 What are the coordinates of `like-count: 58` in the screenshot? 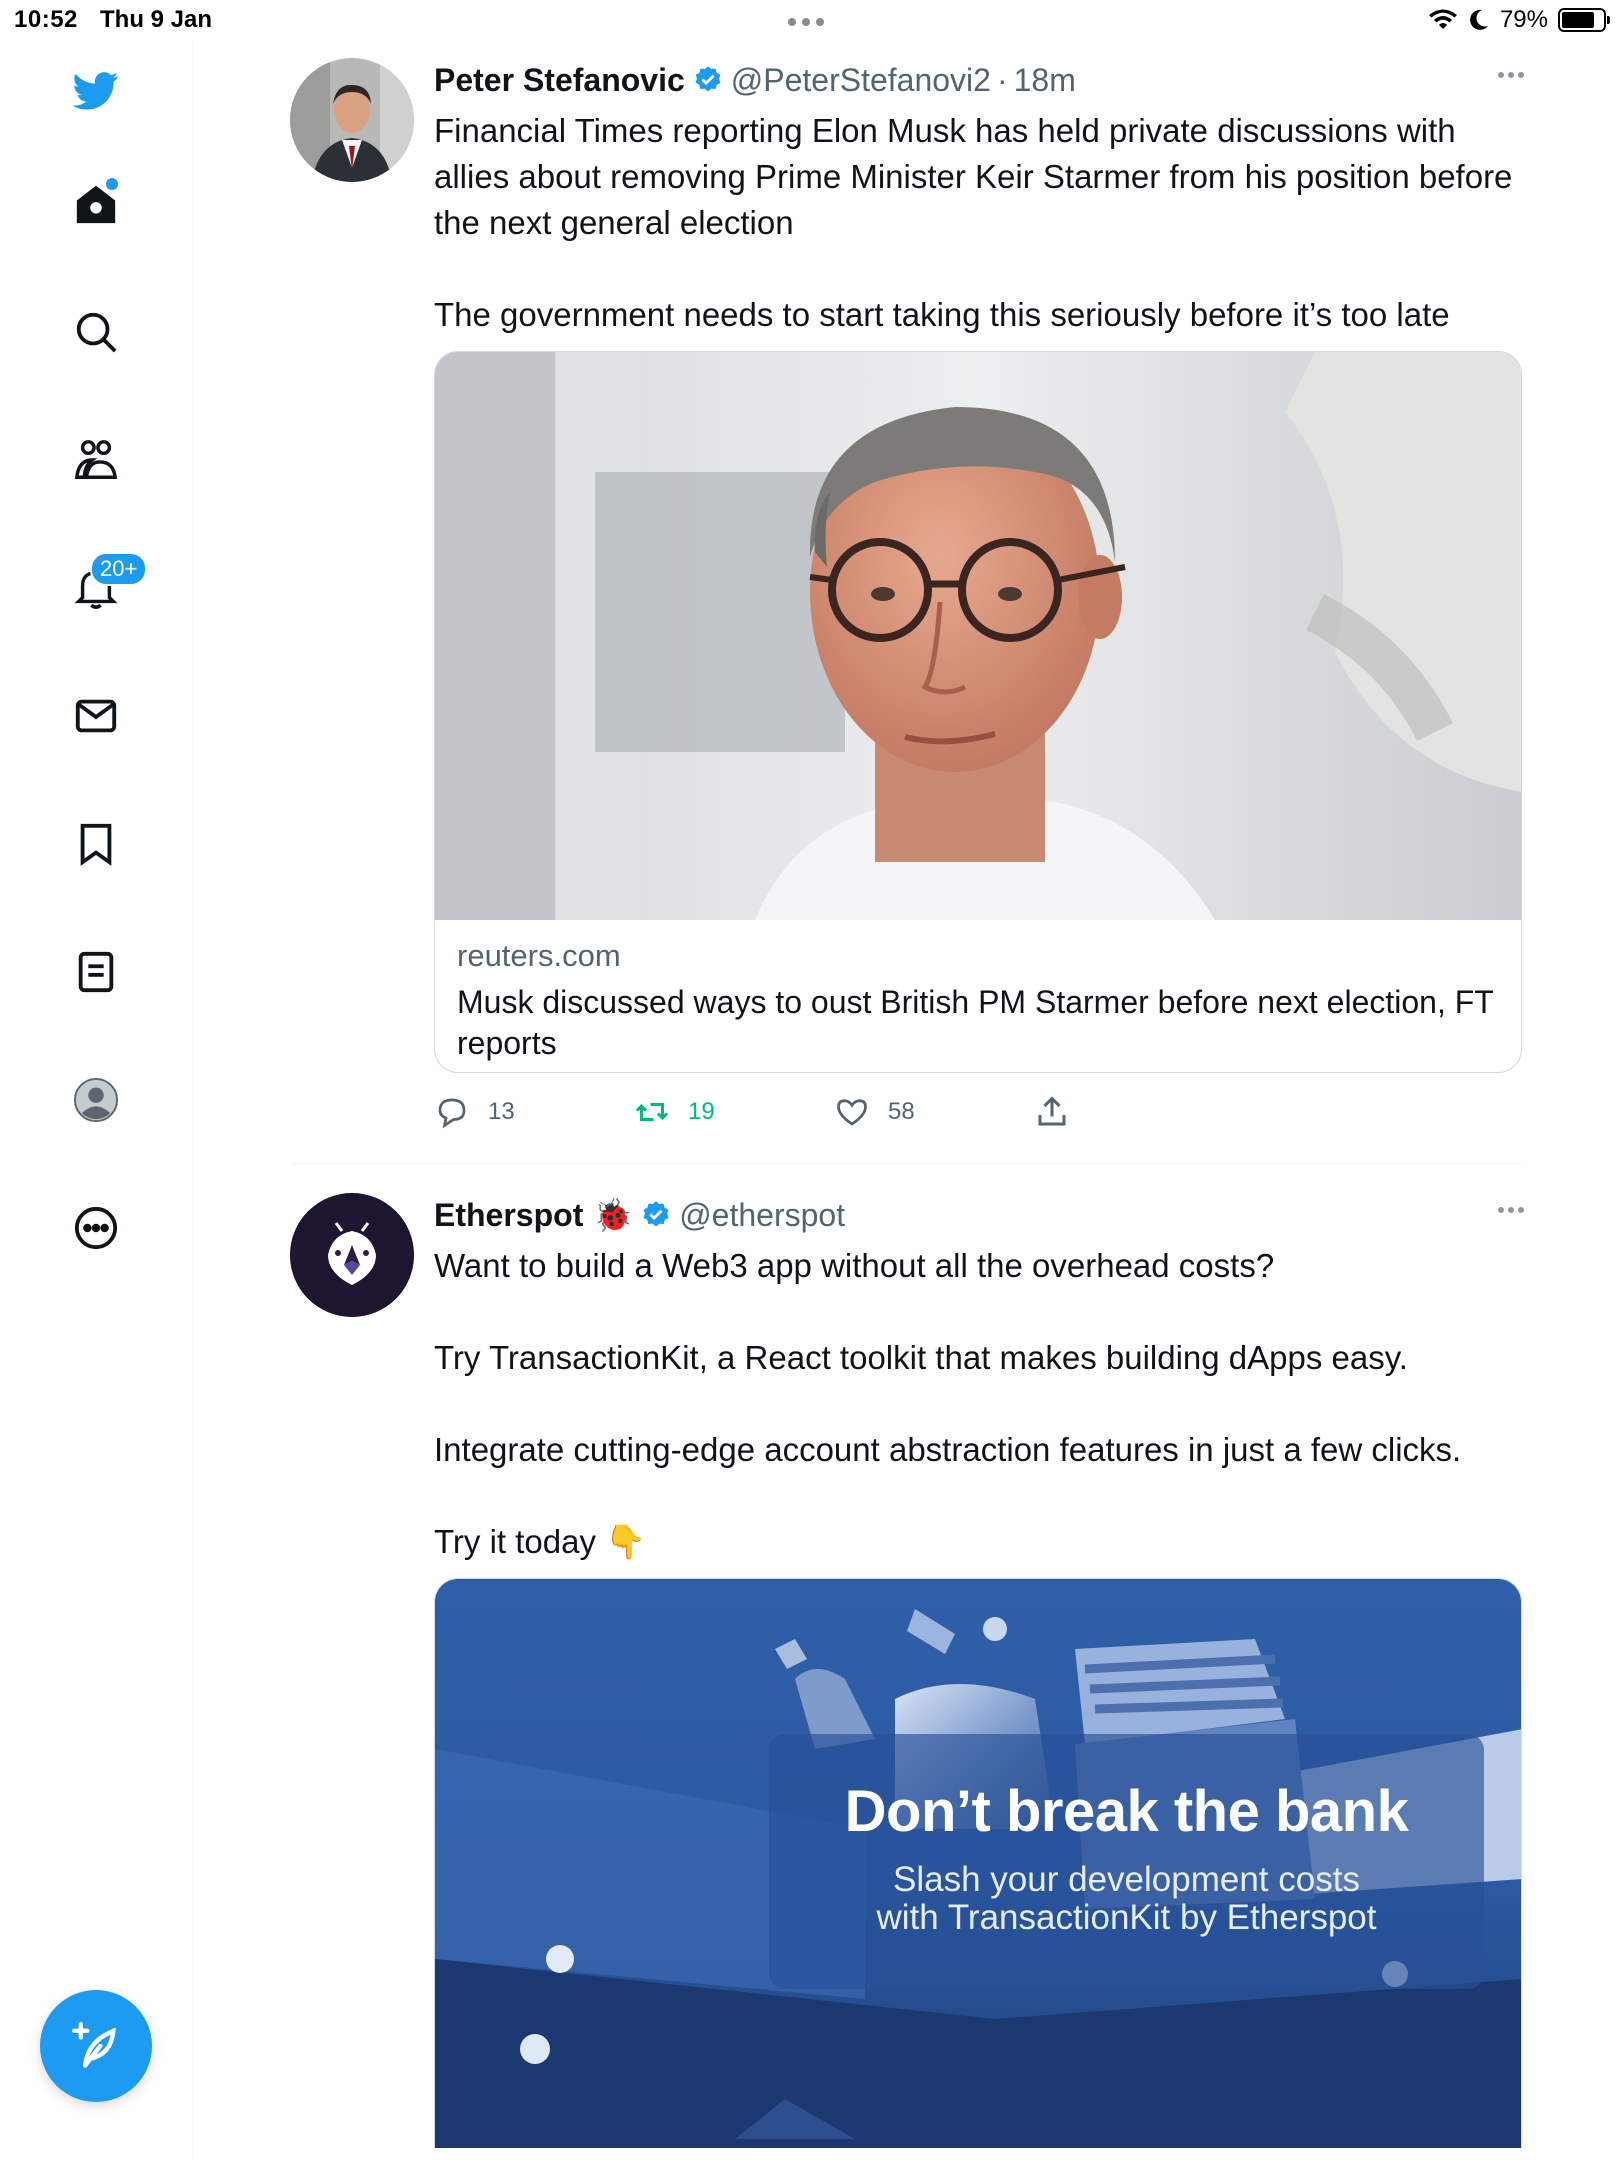 It's located at (901, 1111).